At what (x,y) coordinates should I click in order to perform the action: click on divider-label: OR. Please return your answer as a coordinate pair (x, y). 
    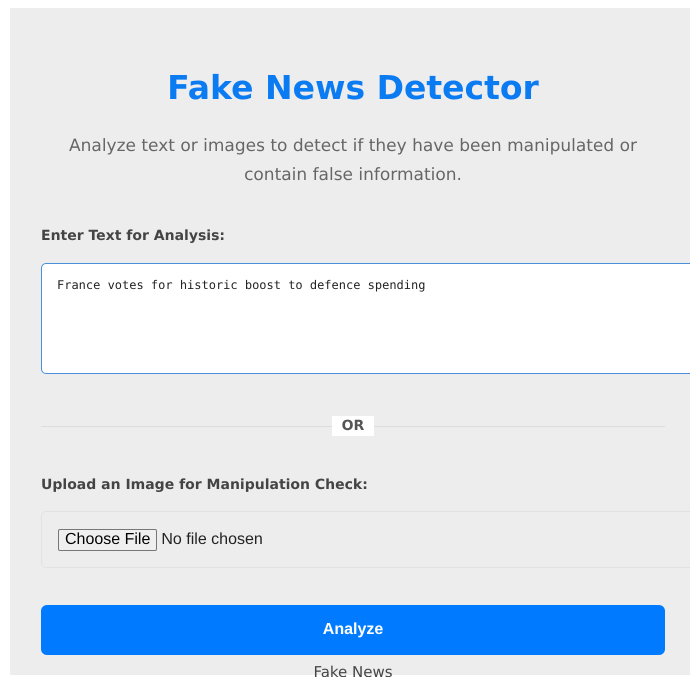
    Looking at the image, I should click on (353, 426).